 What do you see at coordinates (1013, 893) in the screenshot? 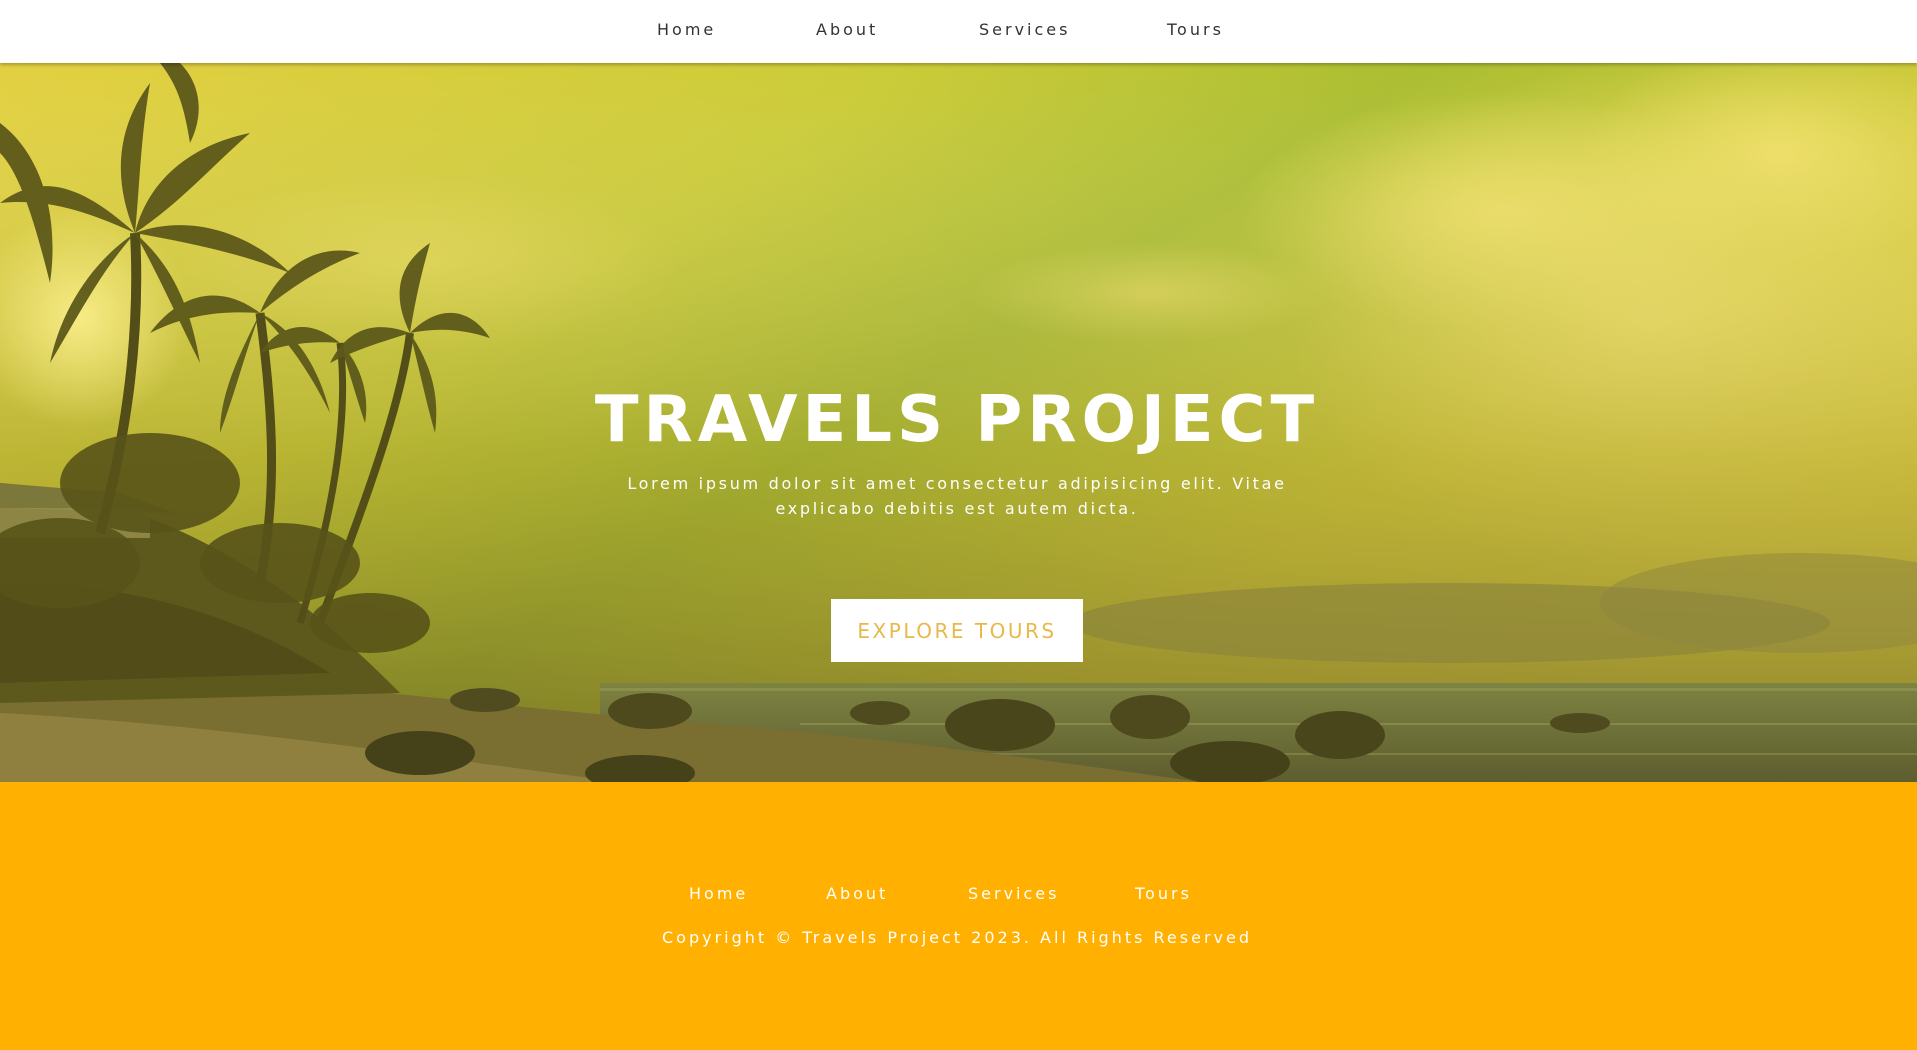
I see `footer-link-services: Services` at bounding box center [1013, 893].